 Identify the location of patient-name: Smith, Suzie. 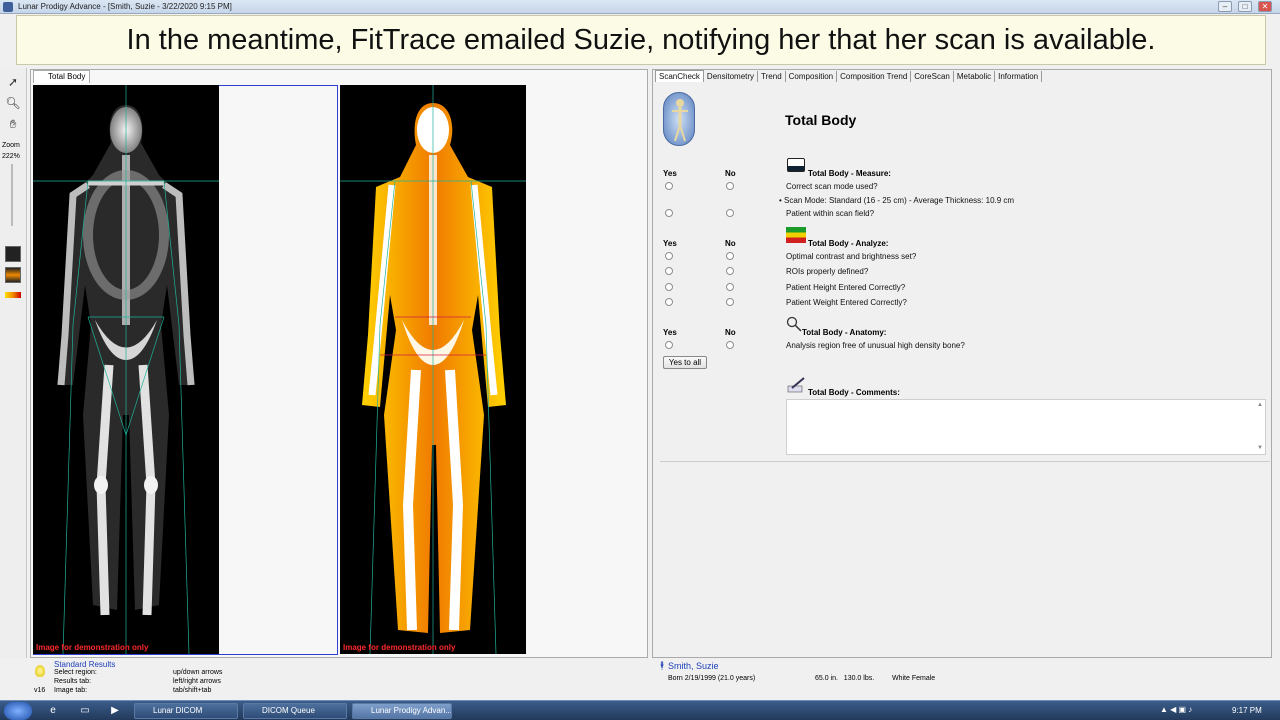
(693, 666).